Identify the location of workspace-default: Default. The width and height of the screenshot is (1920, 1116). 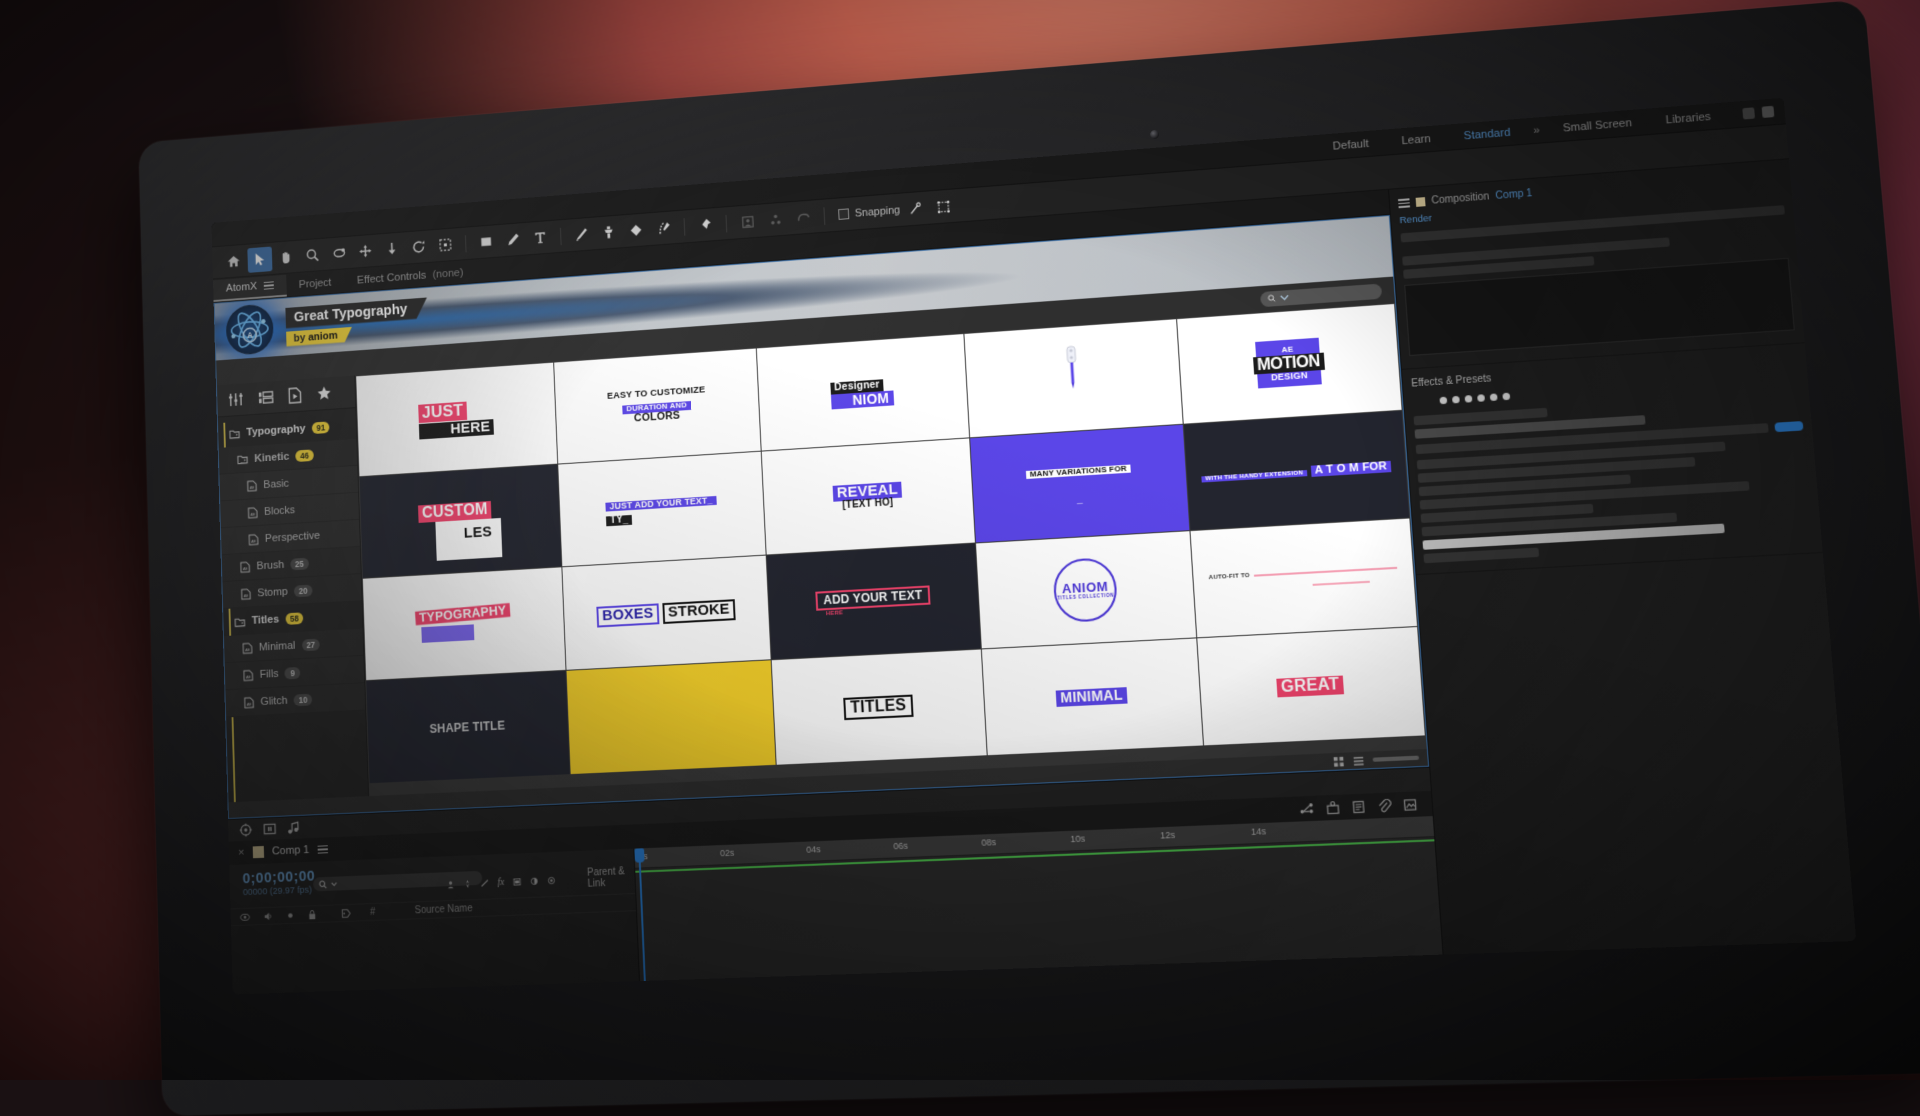
(1350, 144).